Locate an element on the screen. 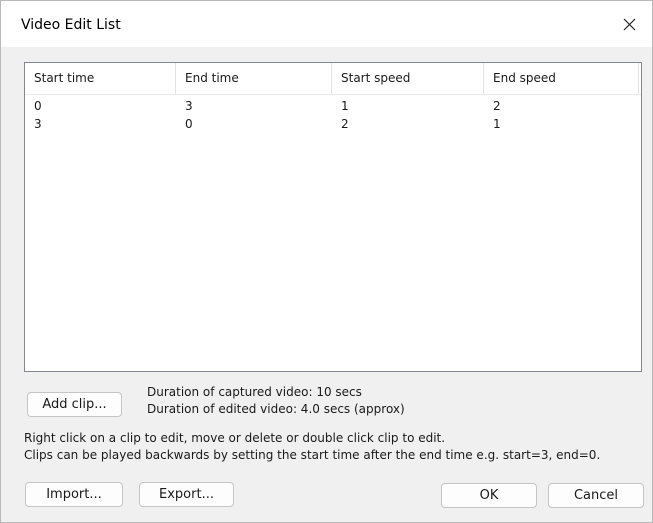  captured-duration-text: Duration of captured video: 10 secs is located at coordinates (254, 392).